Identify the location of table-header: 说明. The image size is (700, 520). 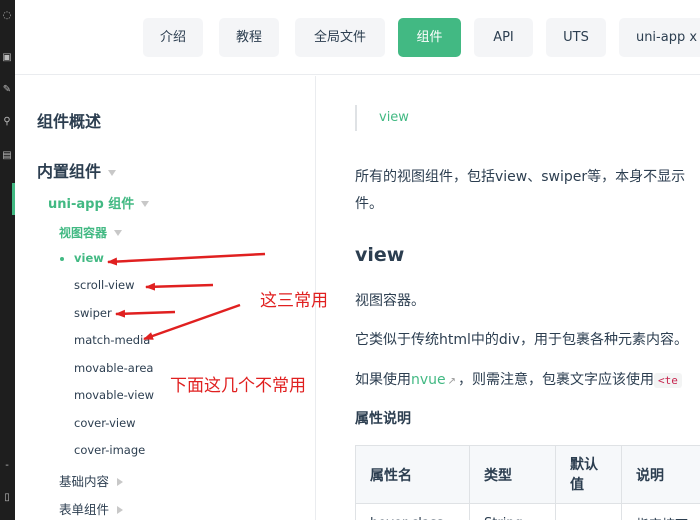
(660, 474).